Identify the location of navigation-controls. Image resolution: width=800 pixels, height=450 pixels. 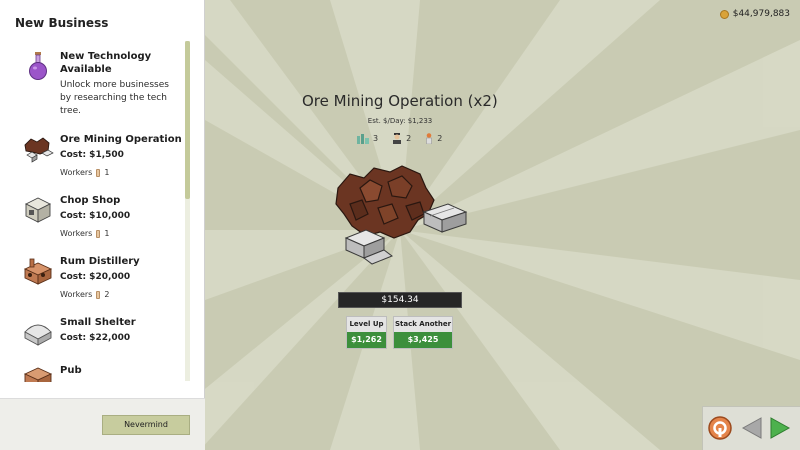
(751, 428).